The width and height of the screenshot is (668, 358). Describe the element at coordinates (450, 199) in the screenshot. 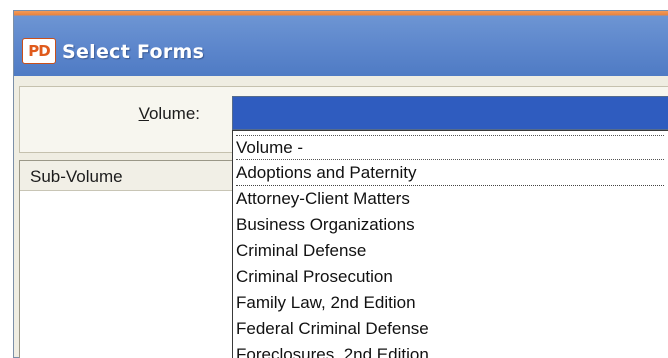

I see `dropdown-item: Attorney-Client Matters` at that location.